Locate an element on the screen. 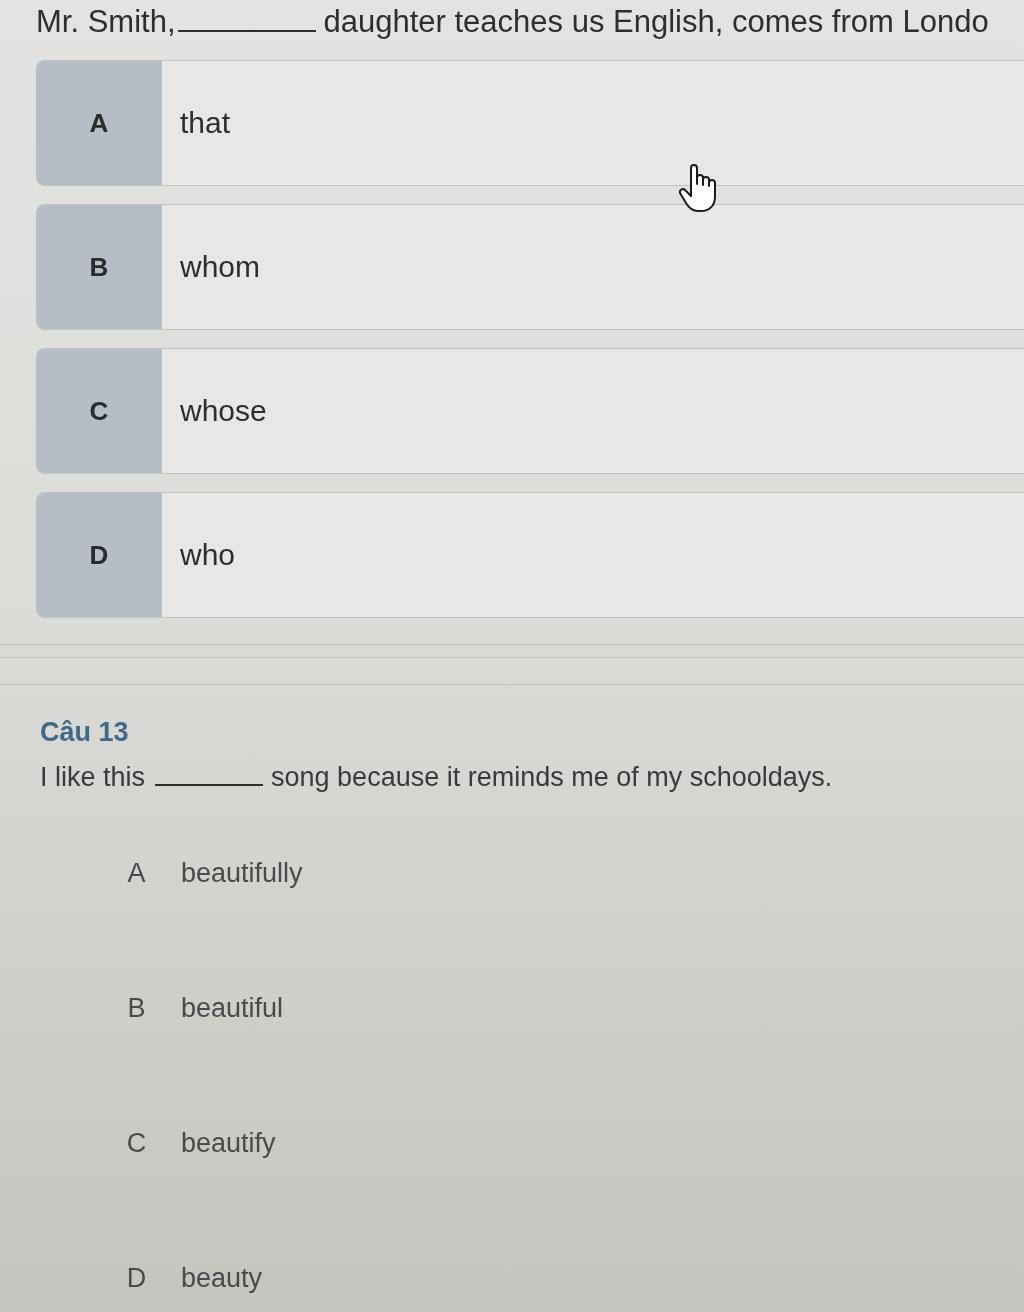 This screenshot has height=1312, width=1024. question-text: song because it reminds me of my schooldays. is located at coordinates (552, 777).